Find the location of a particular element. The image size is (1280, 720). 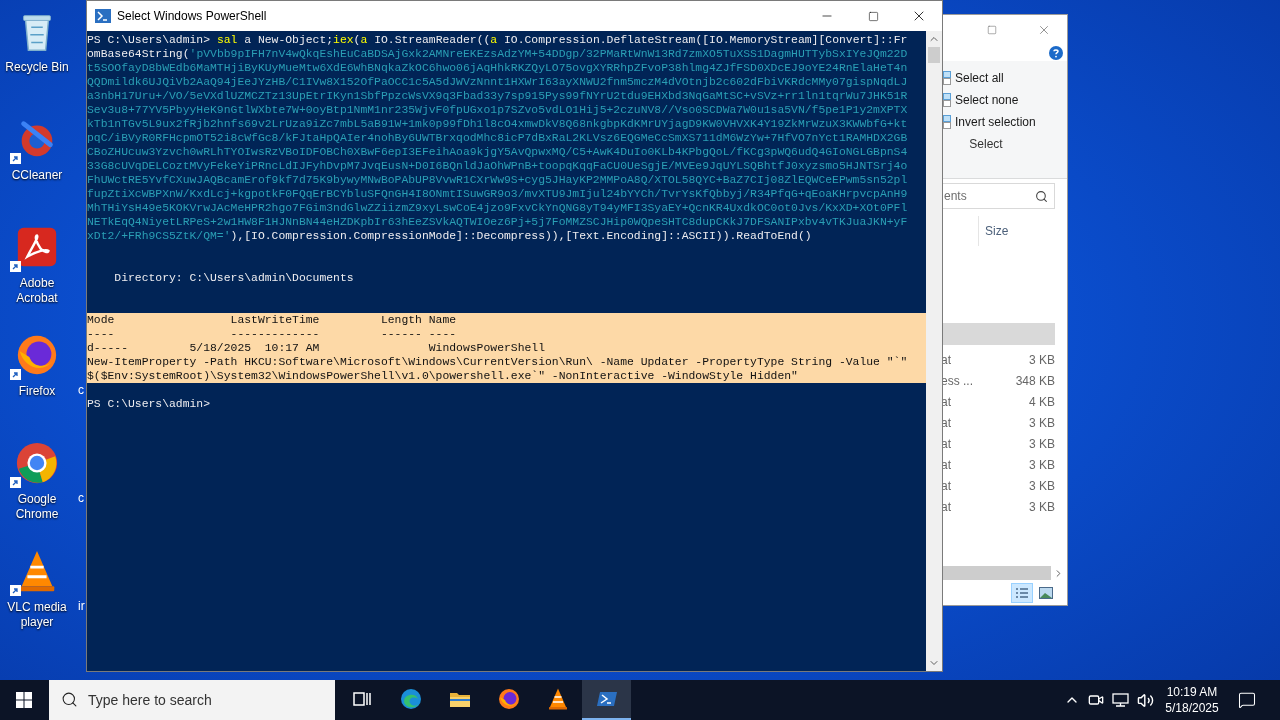

camera-icon is located at coordinates (1096, 700).